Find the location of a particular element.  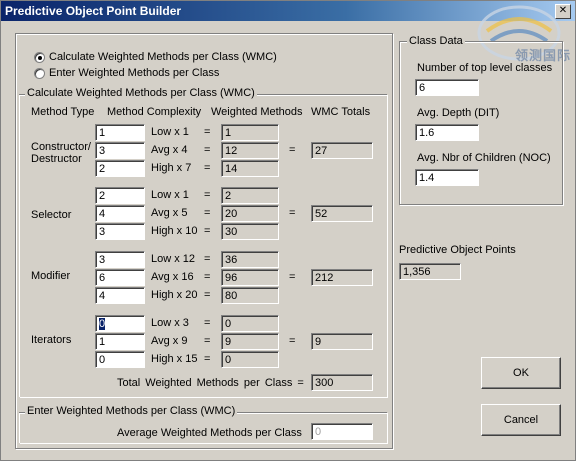

modifier-high-label: High x 20 is located at coordinates (174, 295).